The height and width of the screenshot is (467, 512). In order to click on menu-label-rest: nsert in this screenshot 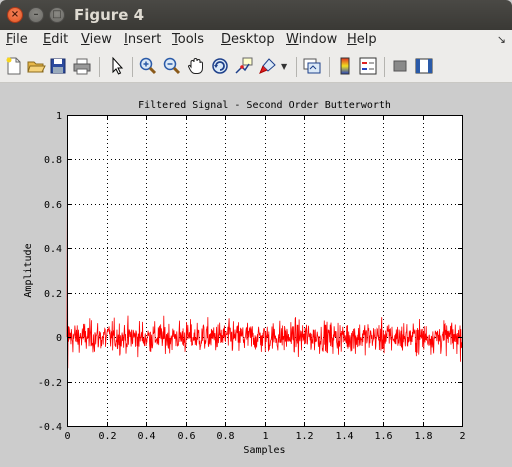, I will do `click(144, 39)`.